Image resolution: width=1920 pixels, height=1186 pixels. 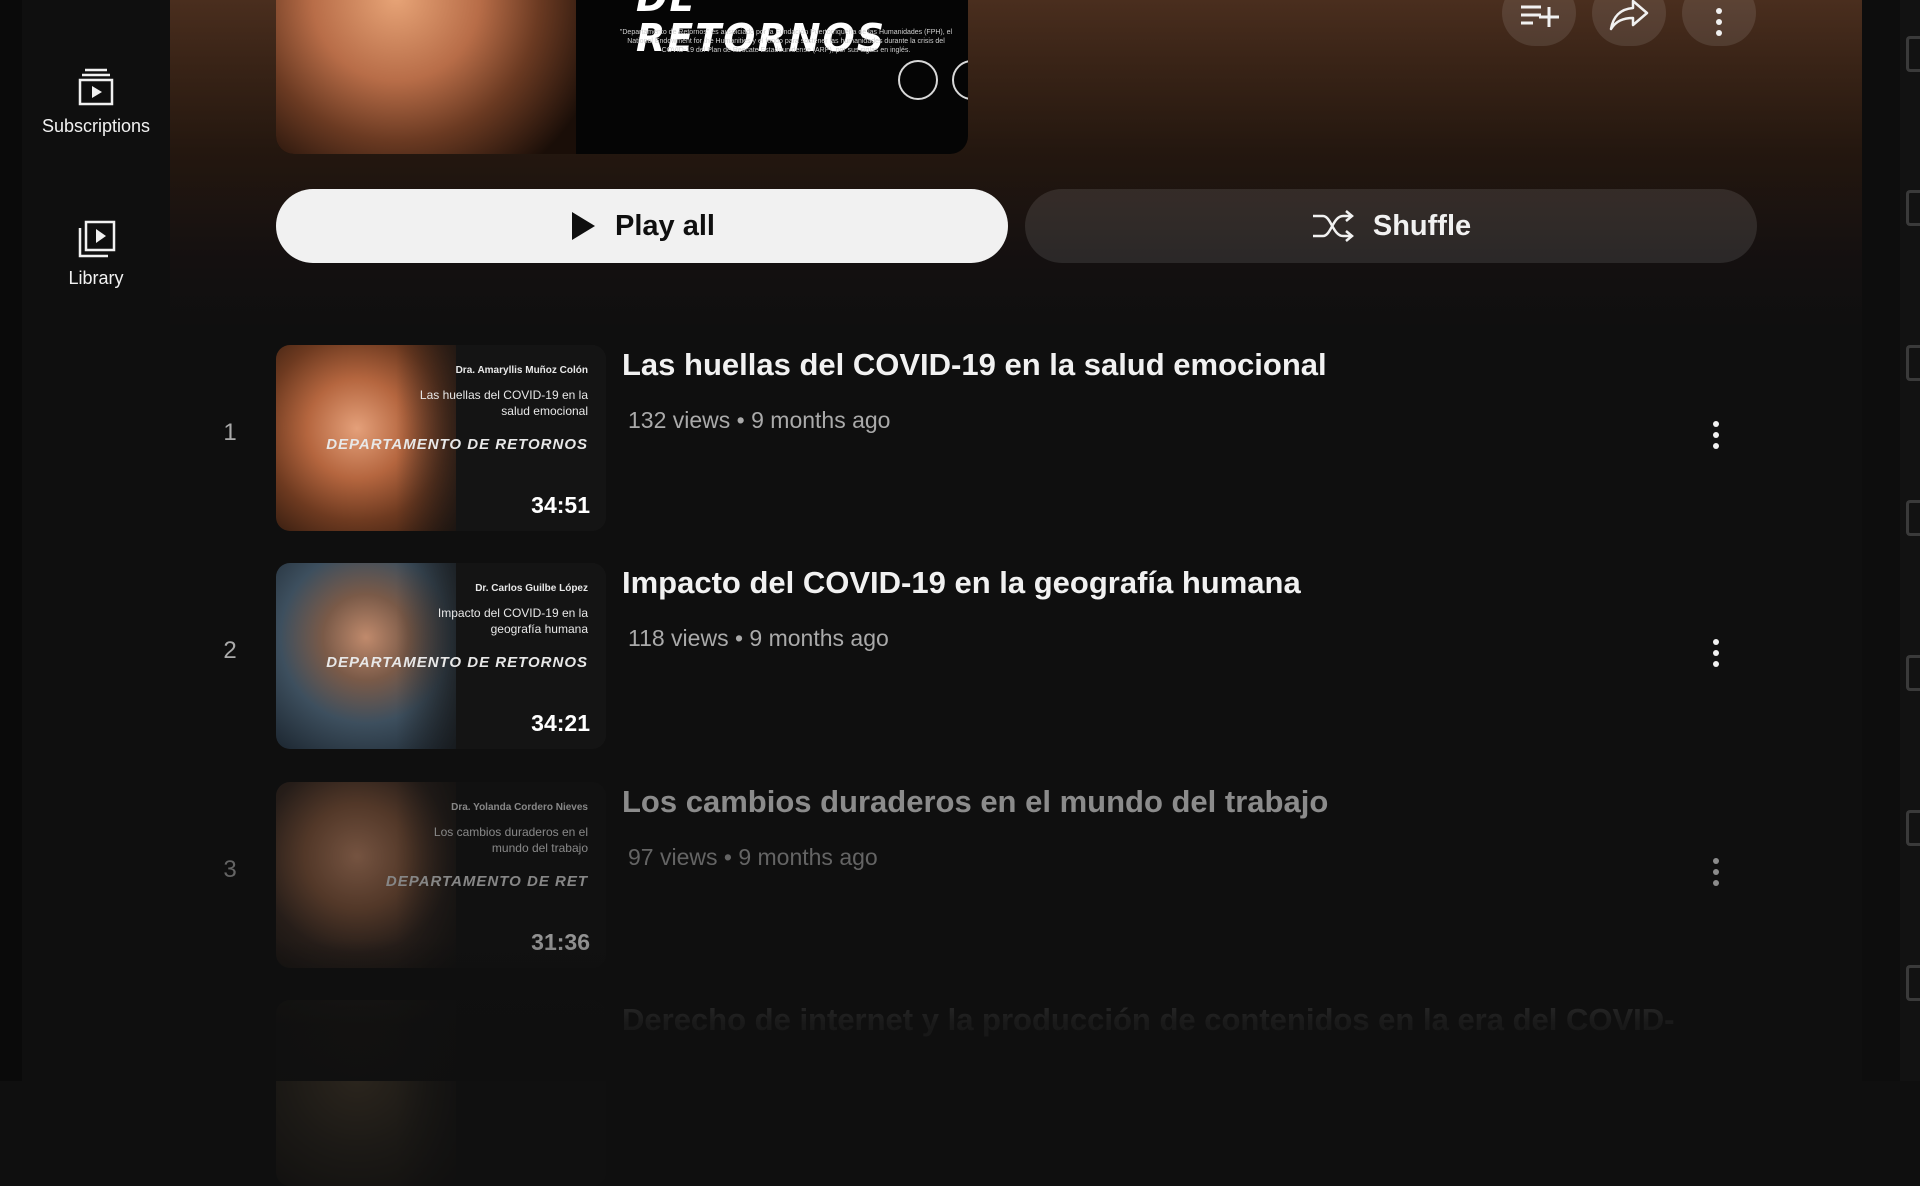 I want to click on video-meta: 97 views • 9 months ago, so click(x=753, y=857).